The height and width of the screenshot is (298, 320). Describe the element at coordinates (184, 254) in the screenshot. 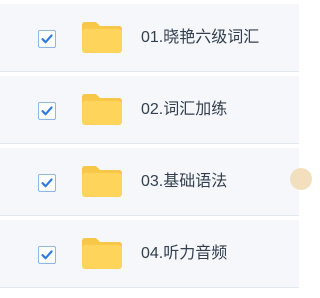

I see `item-name: 04.听力音频` at that location.